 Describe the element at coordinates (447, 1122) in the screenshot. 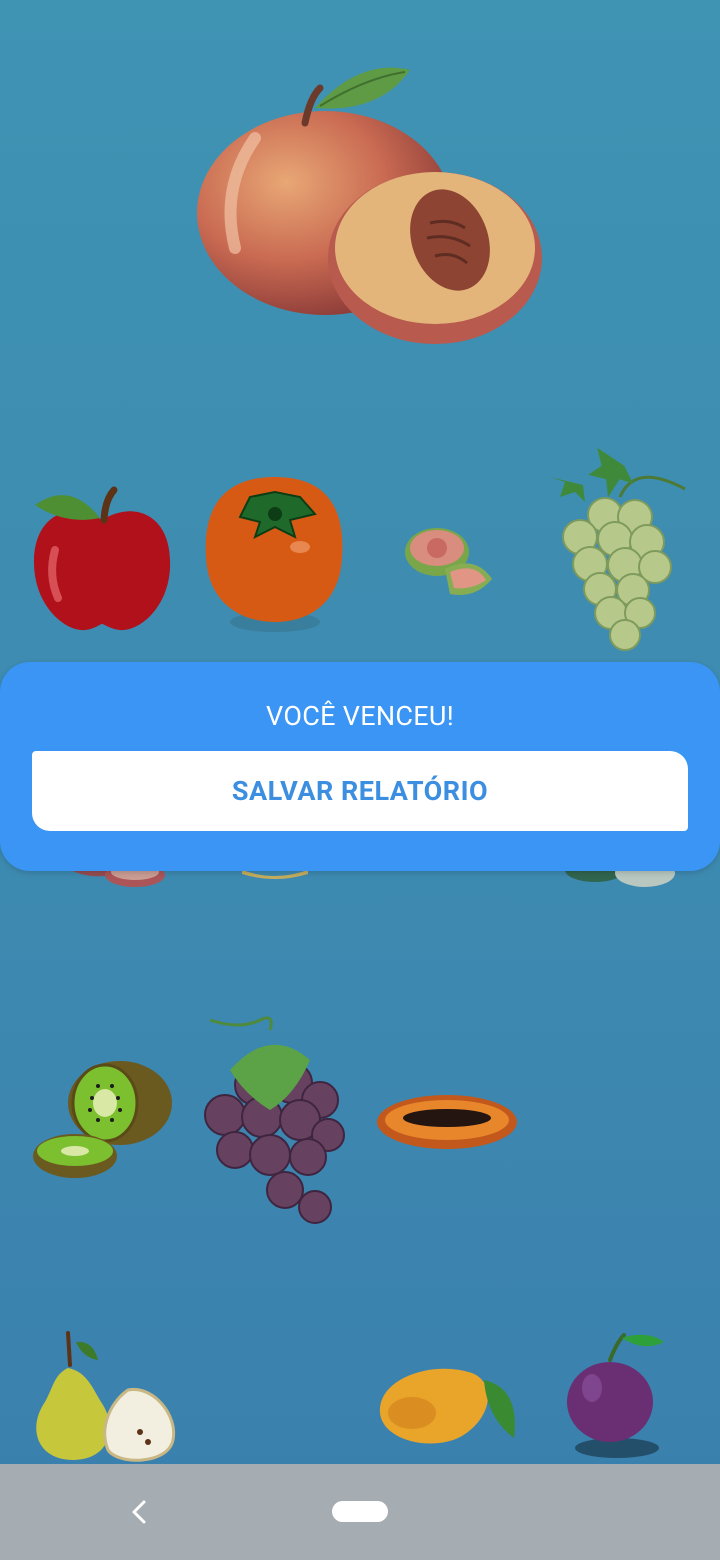

I see `papaya-image` at that location.